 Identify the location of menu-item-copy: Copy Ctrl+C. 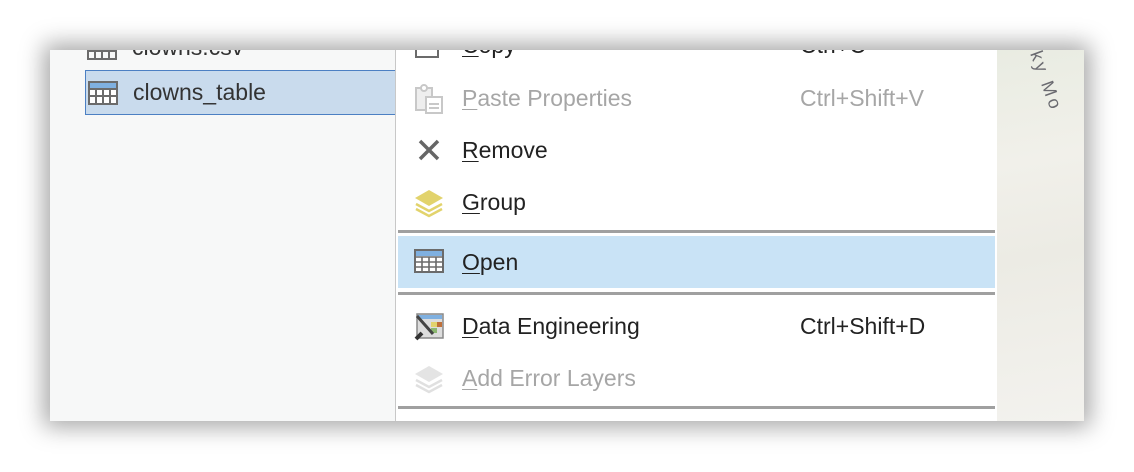
(696, 60).